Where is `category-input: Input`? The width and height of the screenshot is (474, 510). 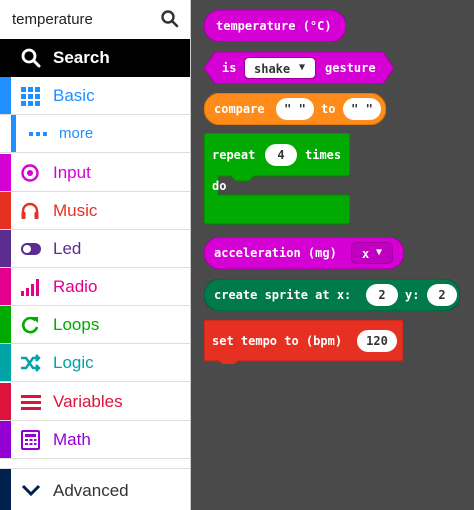 category-input: Input is located at coordinates (95, 173).